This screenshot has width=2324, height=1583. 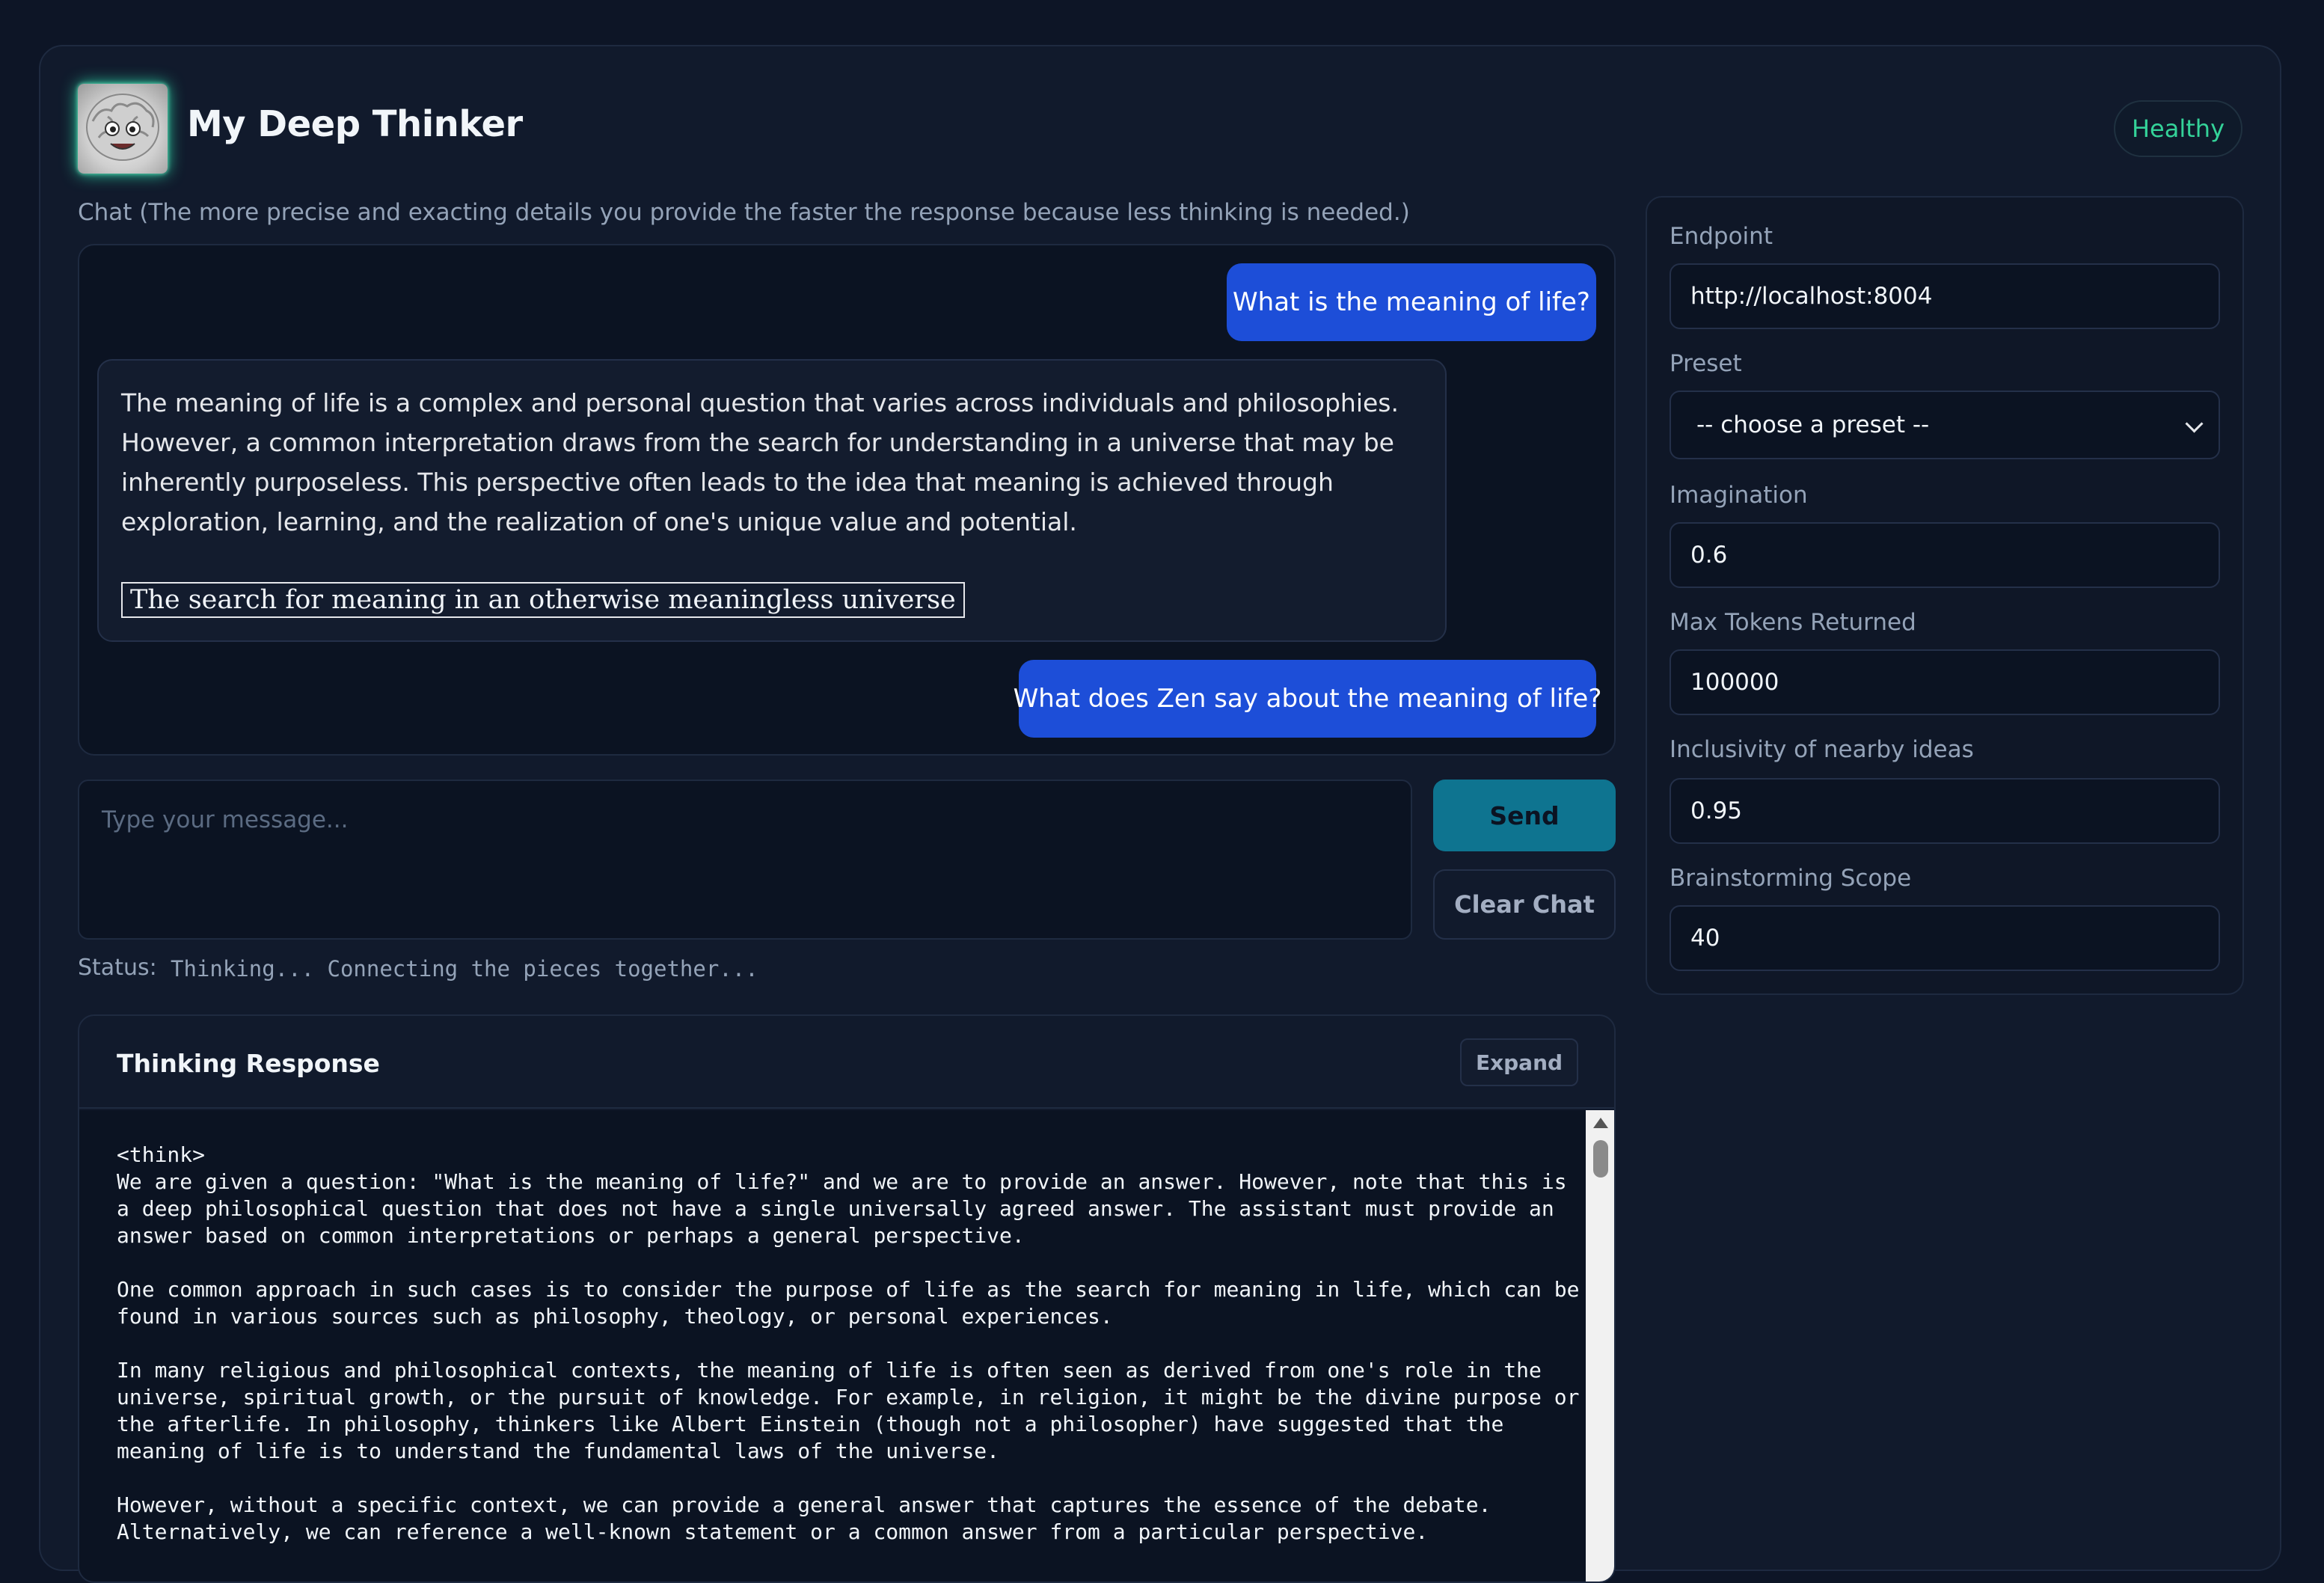 What do you see at coordinates (1601, 1159) in the screenshot?
I see `scroll-thumb` at bounding box center [1601, 1159].